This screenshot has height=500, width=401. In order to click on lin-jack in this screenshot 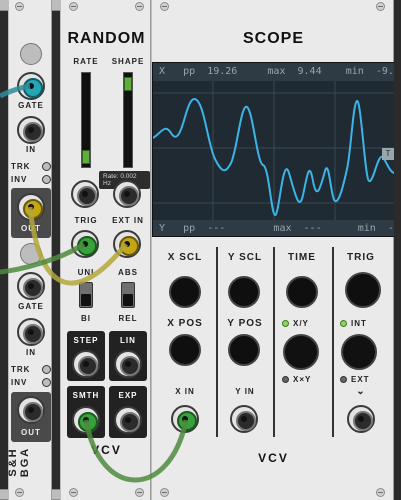, I will do `click(128, 364)`.